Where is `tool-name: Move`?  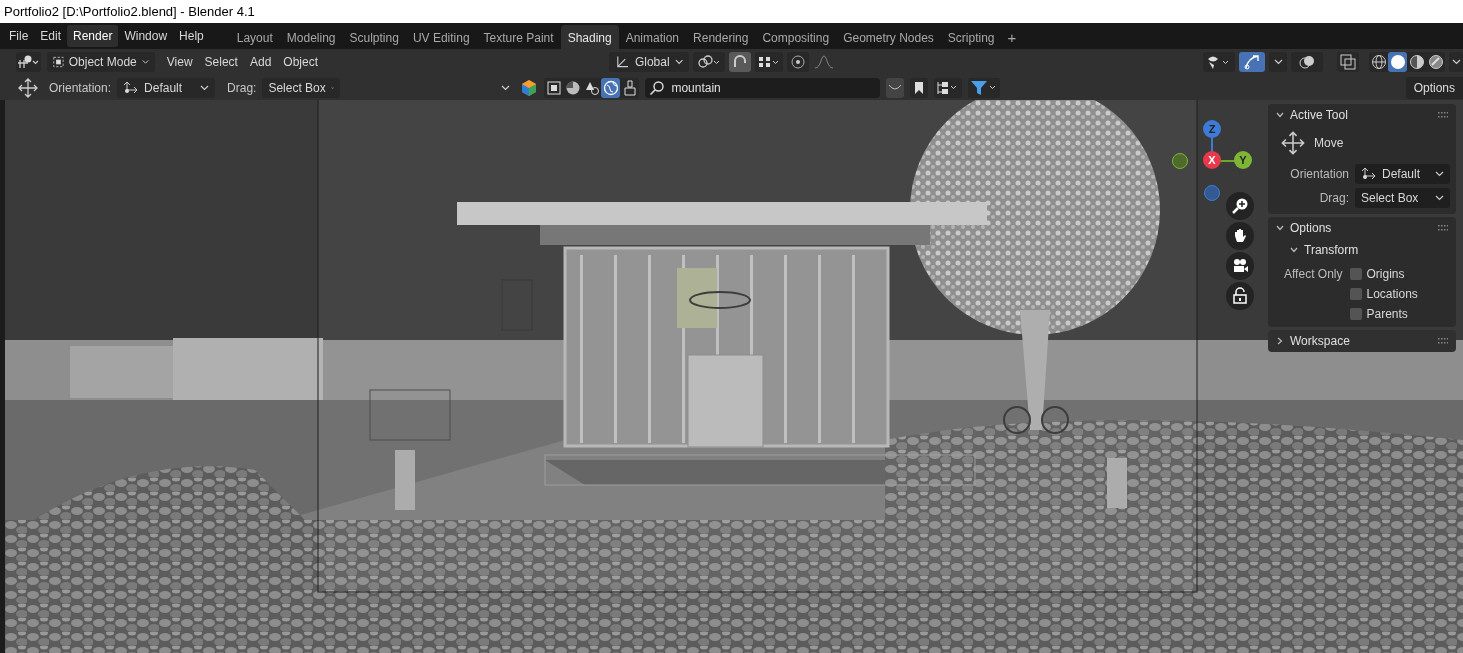 tool-name: Move is located at coordinates (1329, 143).